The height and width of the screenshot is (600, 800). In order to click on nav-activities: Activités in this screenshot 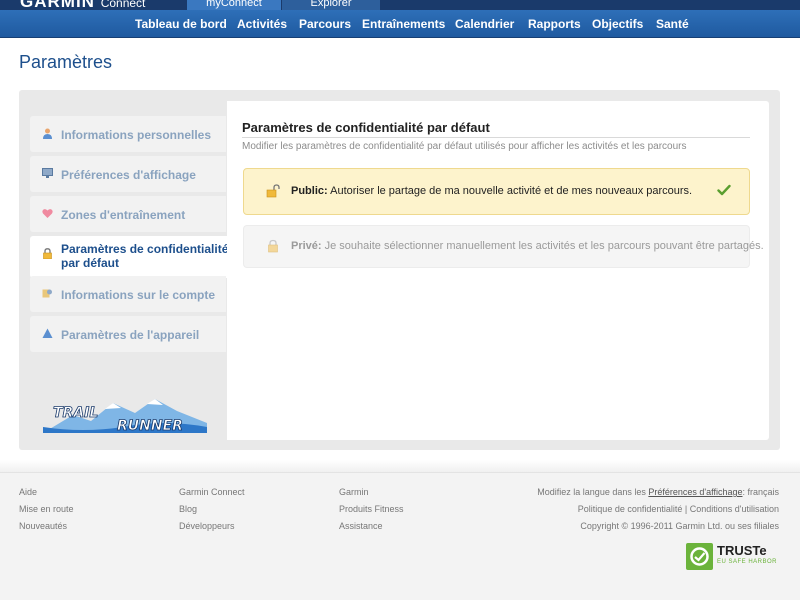, I will do `click(262, 24)`.